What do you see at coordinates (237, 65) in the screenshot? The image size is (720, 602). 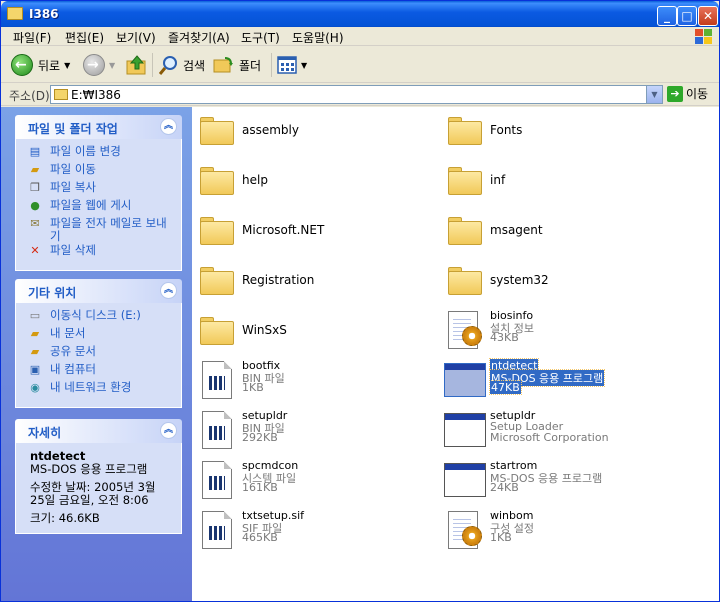 I see `folders-button: 폴더` at bounding box center [237, 65].